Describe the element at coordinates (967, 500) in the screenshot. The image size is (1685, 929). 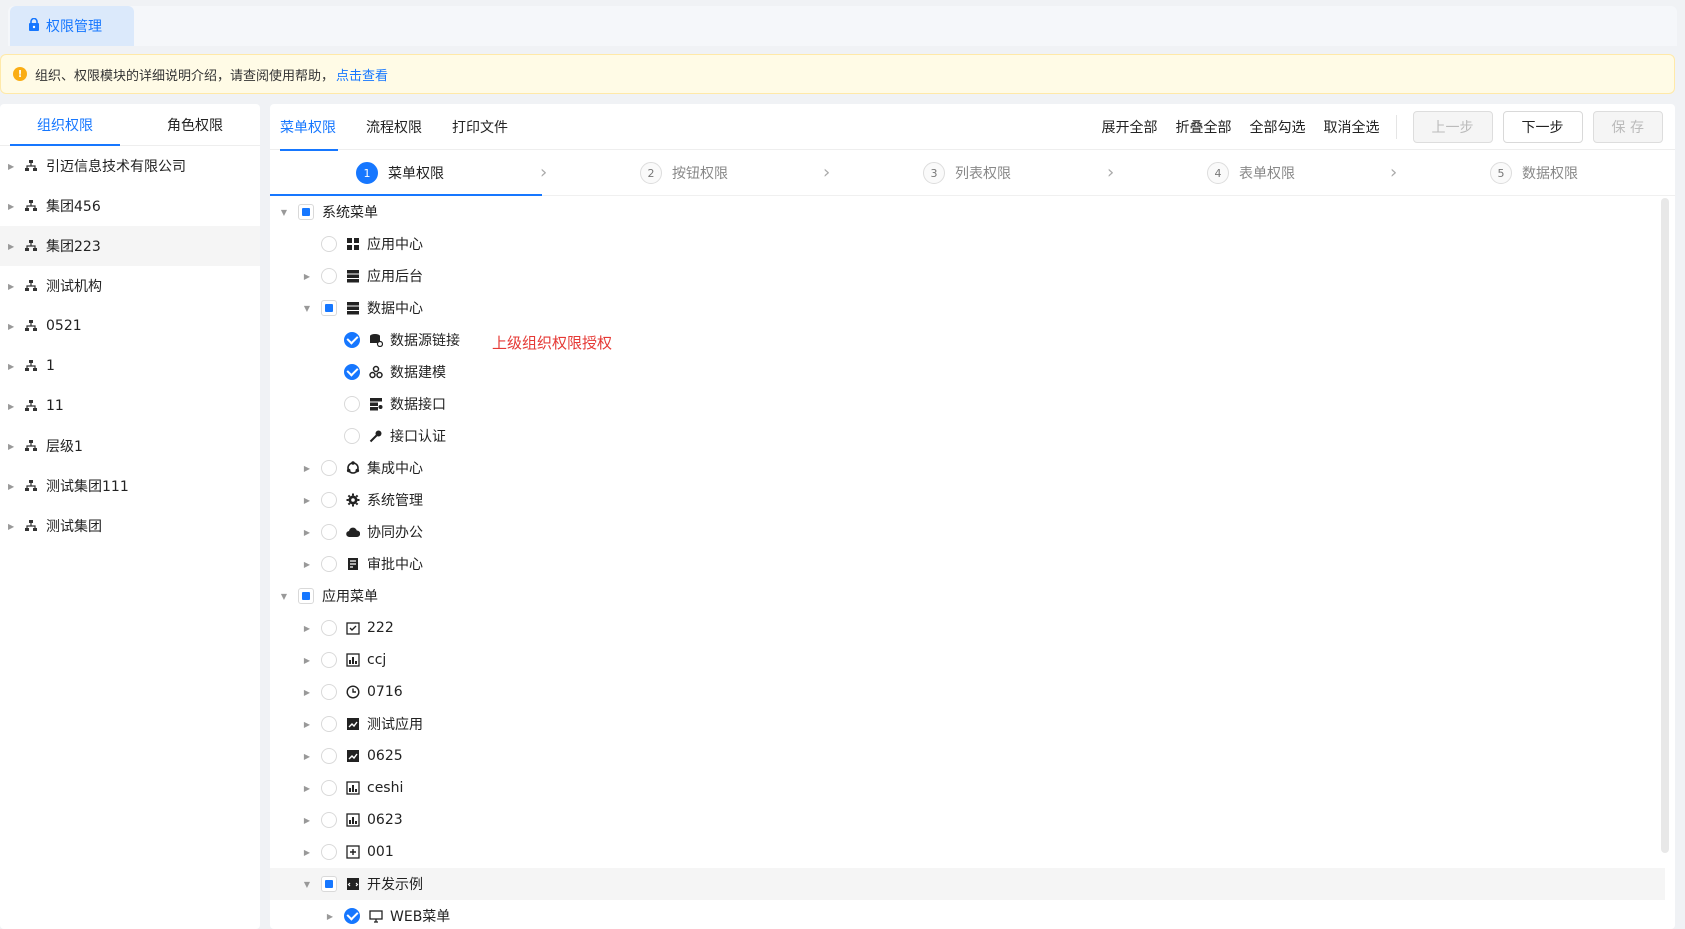
I see `tree-node-system-manage: ▶ 系统管理` at that location.